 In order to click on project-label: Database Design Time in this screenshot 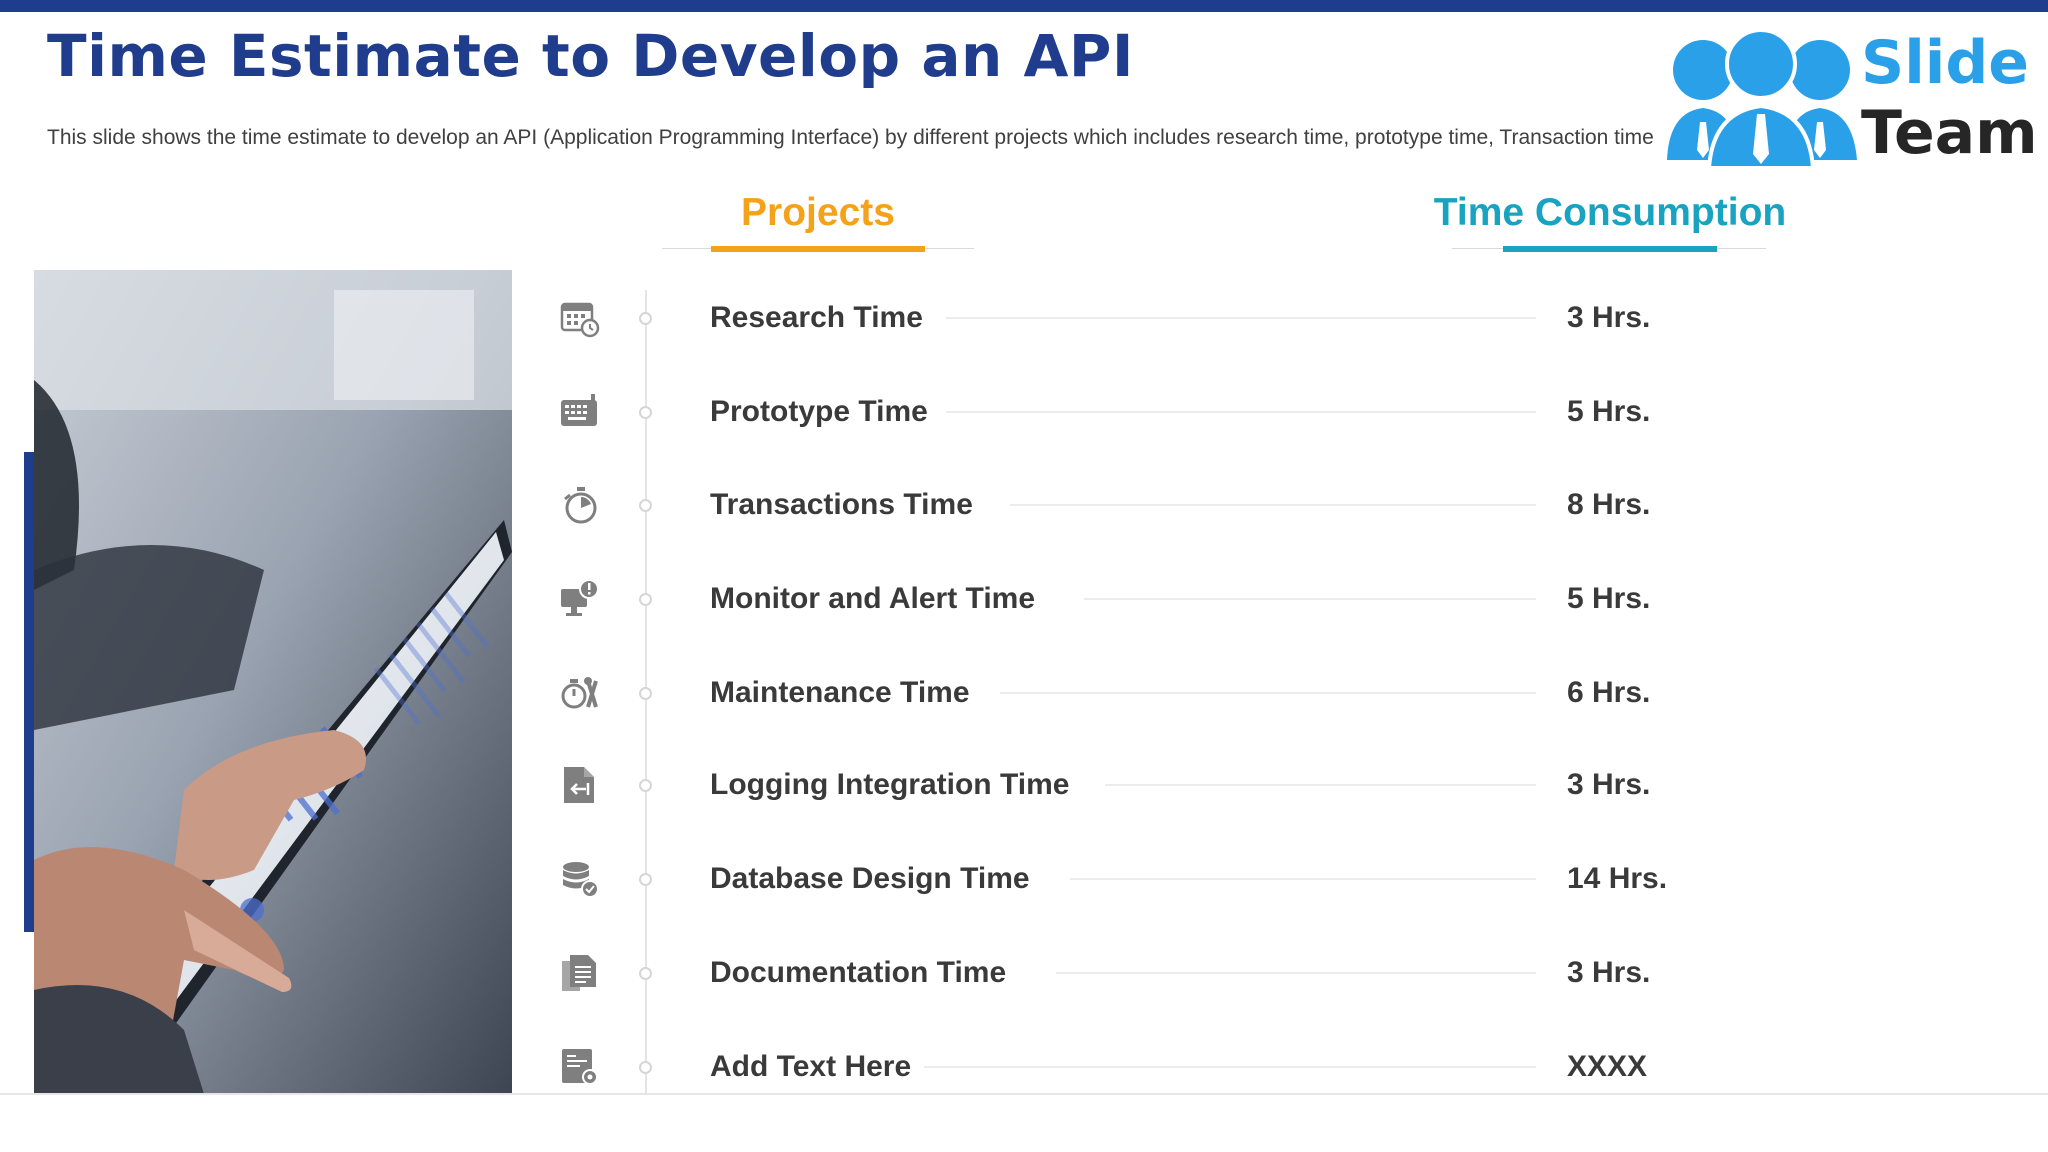, I will do `click(870, 878)`.